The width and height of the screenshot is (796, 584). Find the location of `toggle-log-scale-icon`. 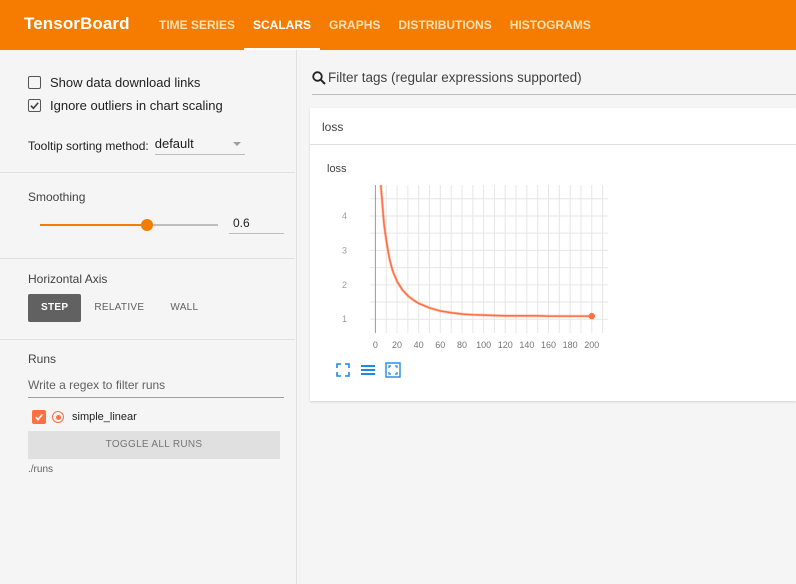

toggle-log-scale-icon is located at coordinates (368, 370).